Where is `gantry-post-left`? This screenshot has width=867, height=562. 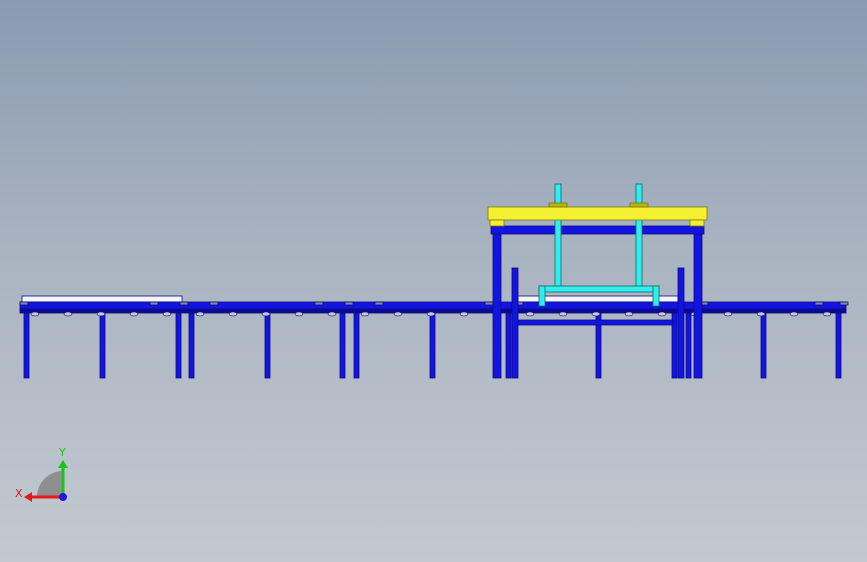 gantry-post-left is located at coordinates (497, 303).